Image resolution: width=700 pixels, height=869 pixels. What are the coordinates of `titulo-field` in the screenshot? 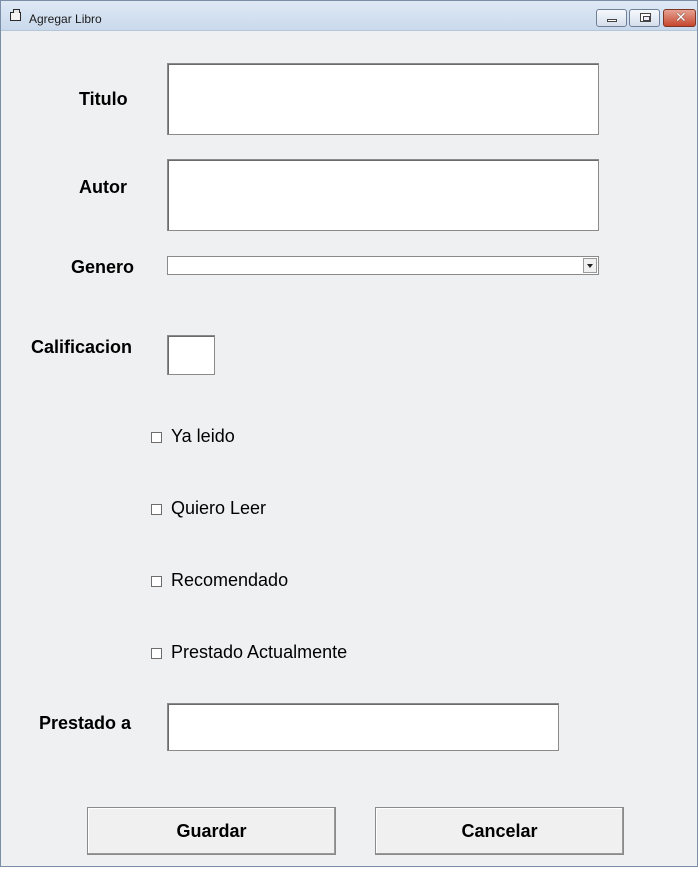 It's located at (383, 99).